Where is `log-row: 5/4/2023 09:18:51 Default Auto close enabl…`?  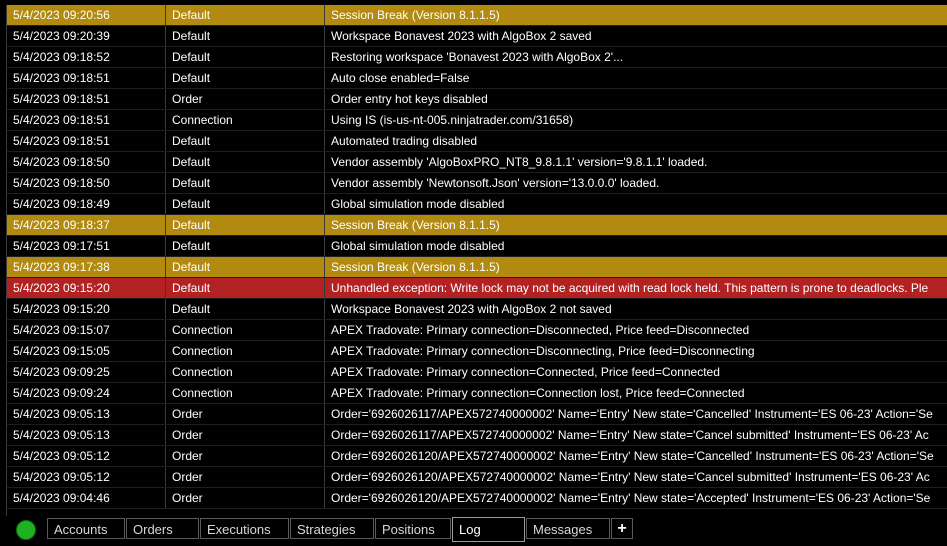
log-row: 5/4/2023 09:18:51 Default Auto close enabl… is located at coordinates (477, 78).